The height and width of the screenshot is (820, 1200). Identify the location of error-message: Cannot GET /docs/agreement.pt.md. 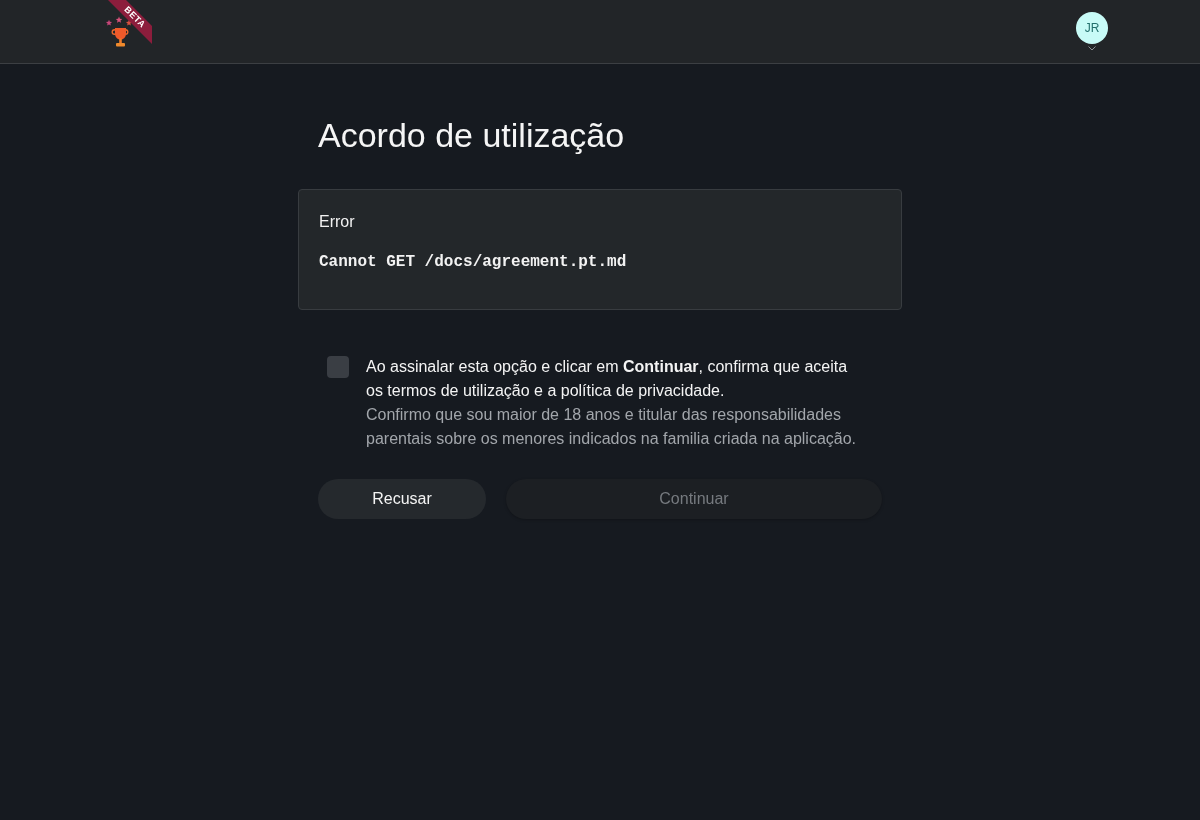
(473, 262).